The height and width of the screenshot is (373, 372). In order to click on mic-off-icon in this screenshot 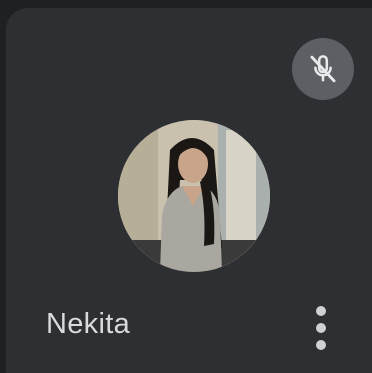, I will do `click(323, 69)`.